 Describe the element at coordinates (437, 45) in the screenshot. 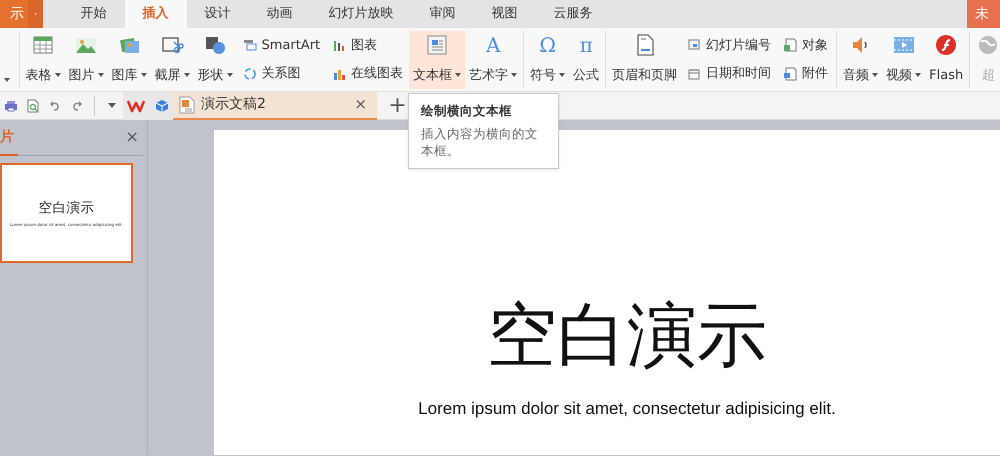

I see `textbox-icon` at that location.